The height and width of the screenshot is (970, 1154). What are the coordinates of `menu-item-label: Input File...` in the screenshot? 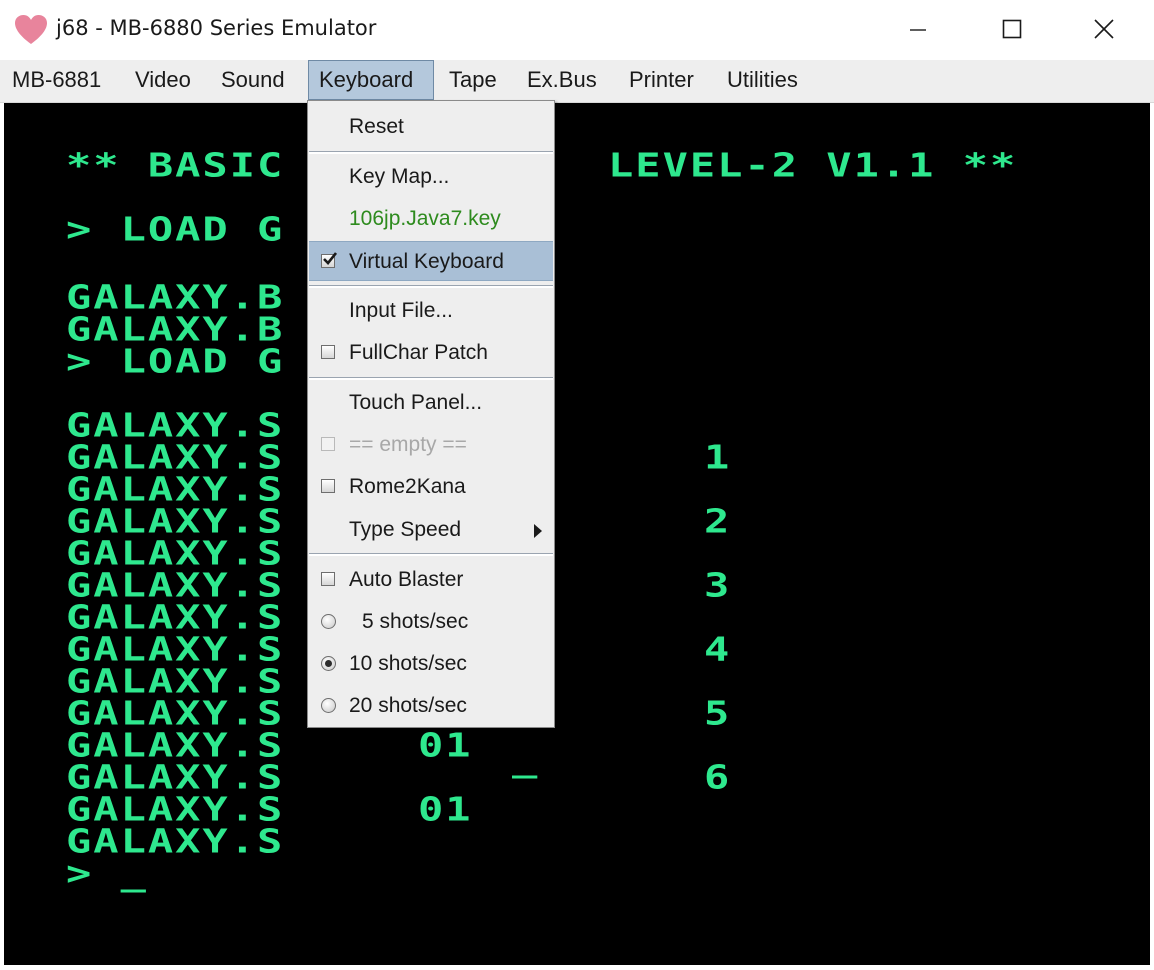 It's located at (401, 310).